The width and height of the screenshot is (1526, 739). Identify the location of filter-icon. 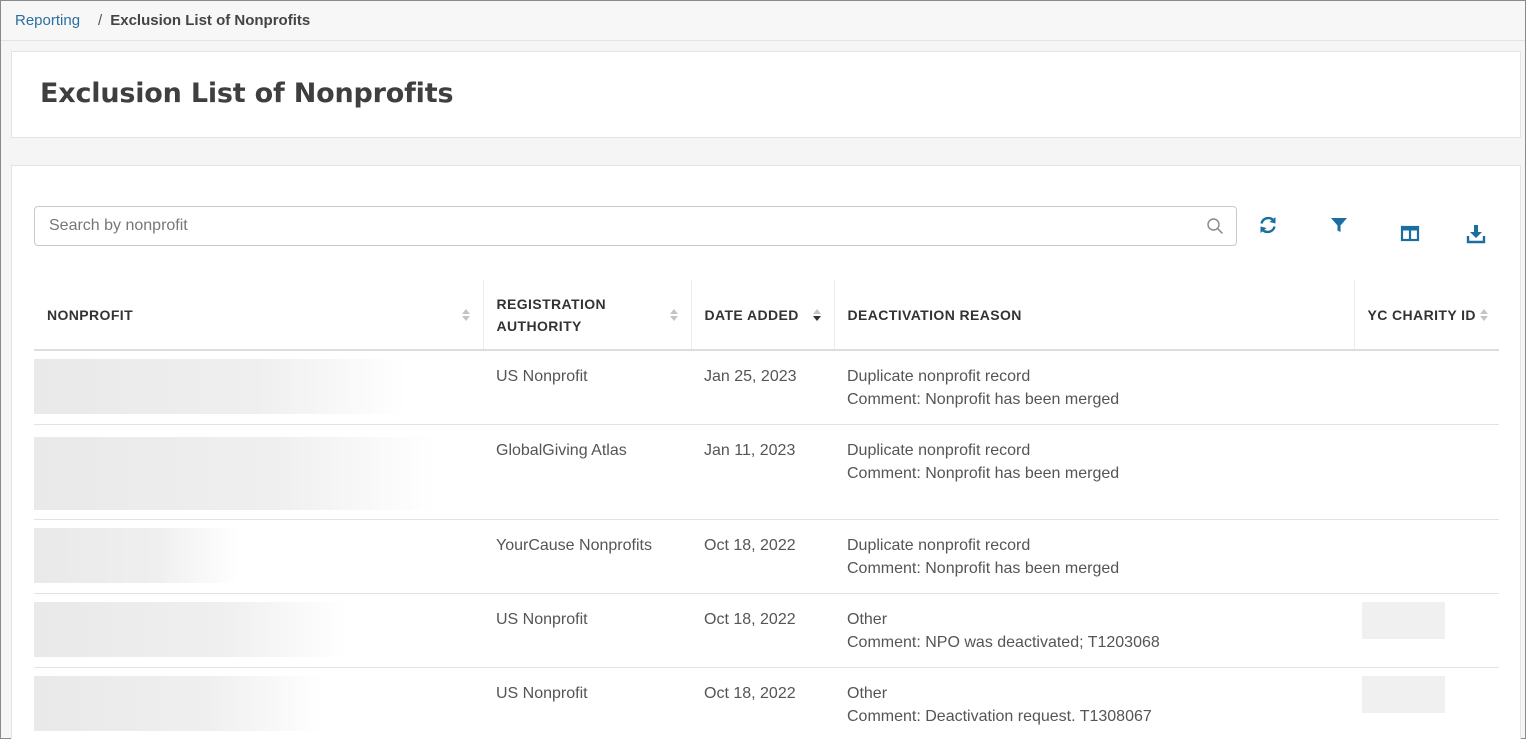
(1339, 225).